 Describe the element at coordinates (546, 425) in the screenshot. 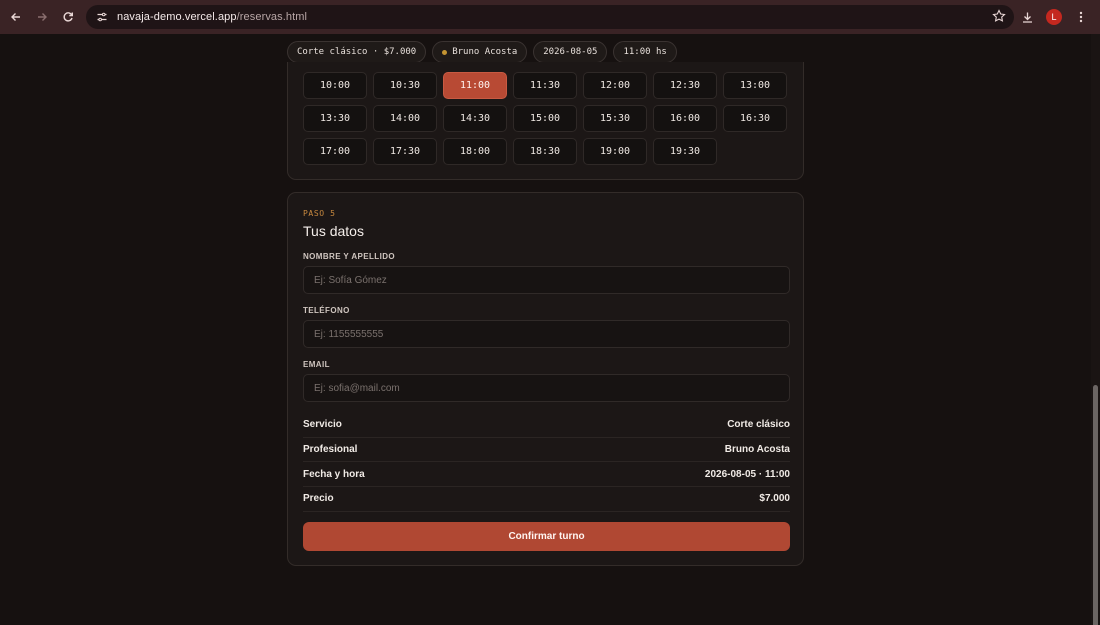

I see `summary-row-service: Servicio Corte clásico` at that location.